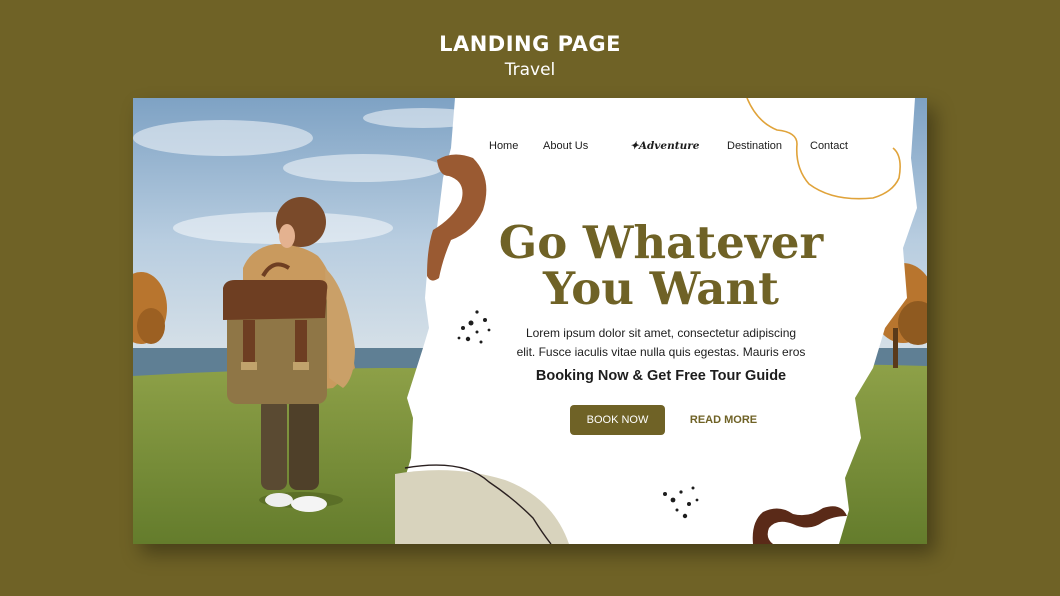 This screenshot has width=1060, height=596. I want to click on hero-title-line-2: You Want, so click(661, 288).